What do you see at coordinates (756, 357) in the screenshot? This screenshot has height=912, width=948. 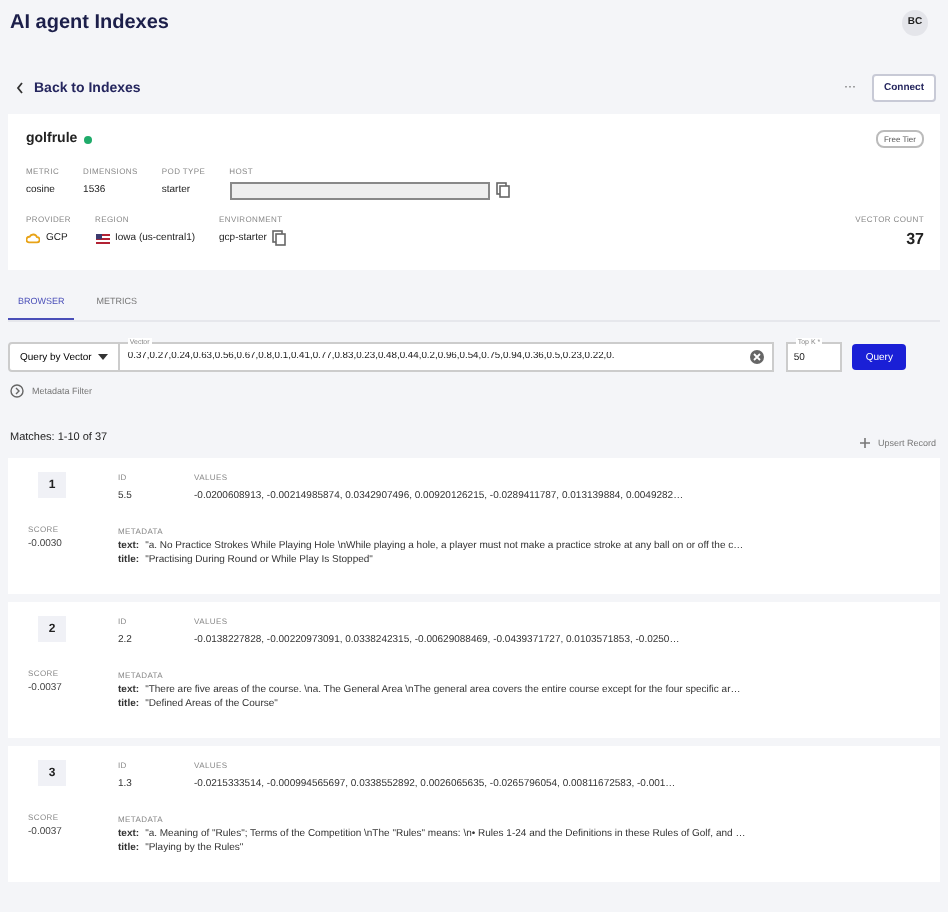 I see `clear-icon` at bounding box center [756, 357].